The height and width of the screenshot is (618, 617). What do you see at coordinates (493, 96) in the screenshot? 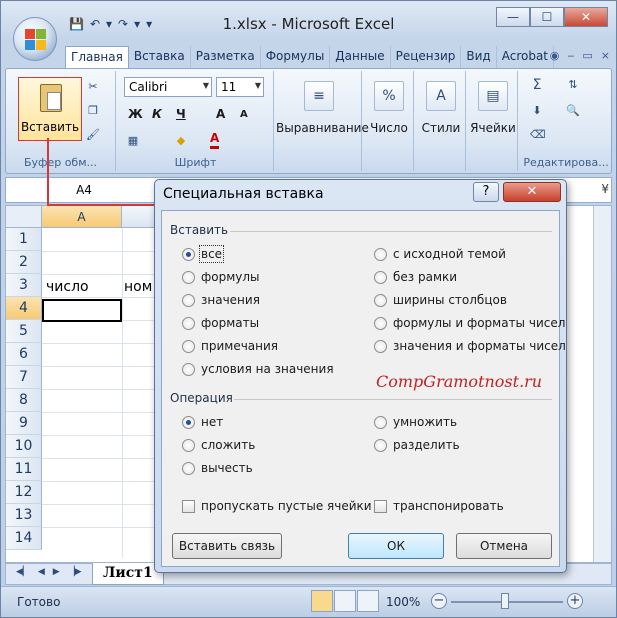
I see `cells-icon: ▤` at bounding box center [493, 96].